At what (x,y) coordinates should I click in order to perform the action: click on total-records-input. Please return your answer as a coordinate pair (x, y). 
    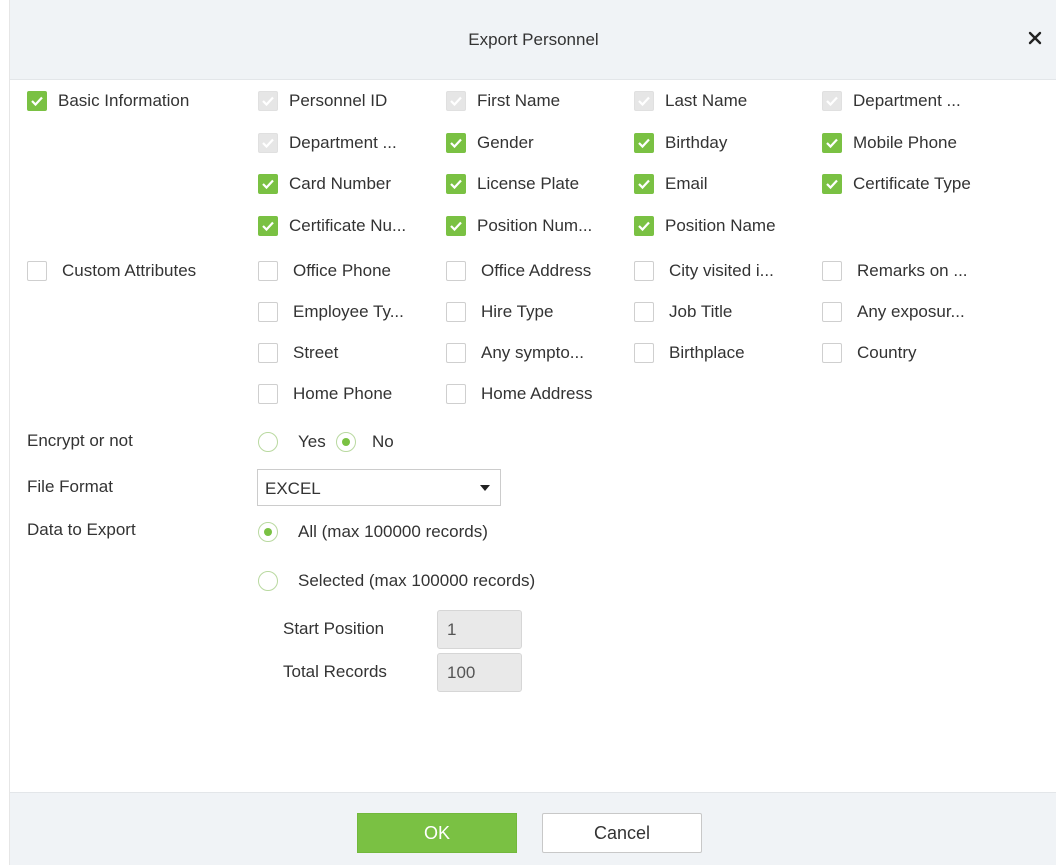
    Looking at the image, I should click on (479, 672).